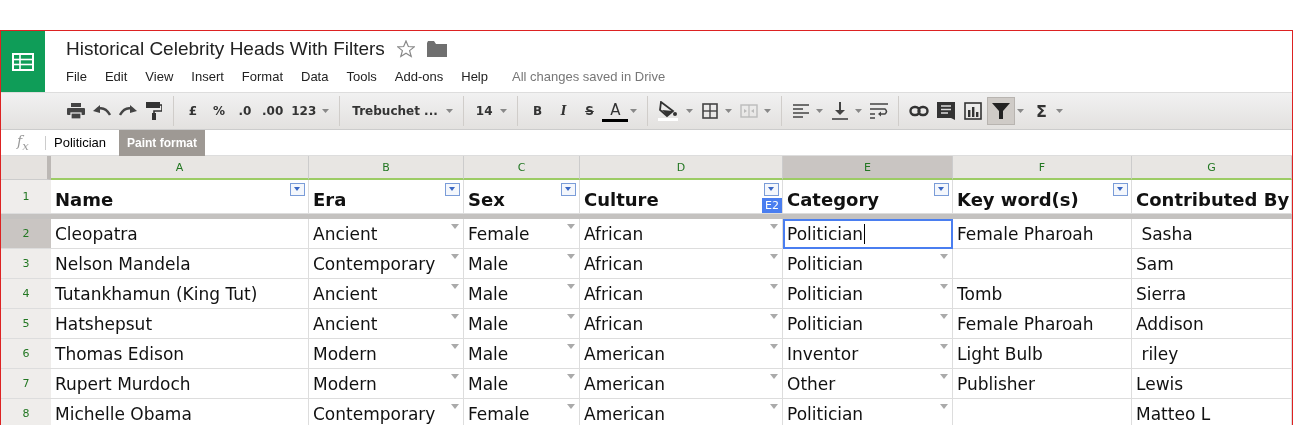 This screenshot has width=1293, height=425. What do you see at coordinates (26, 197) in the screenshot?
I see `row-header: 1` at bounding box center [26, 197].